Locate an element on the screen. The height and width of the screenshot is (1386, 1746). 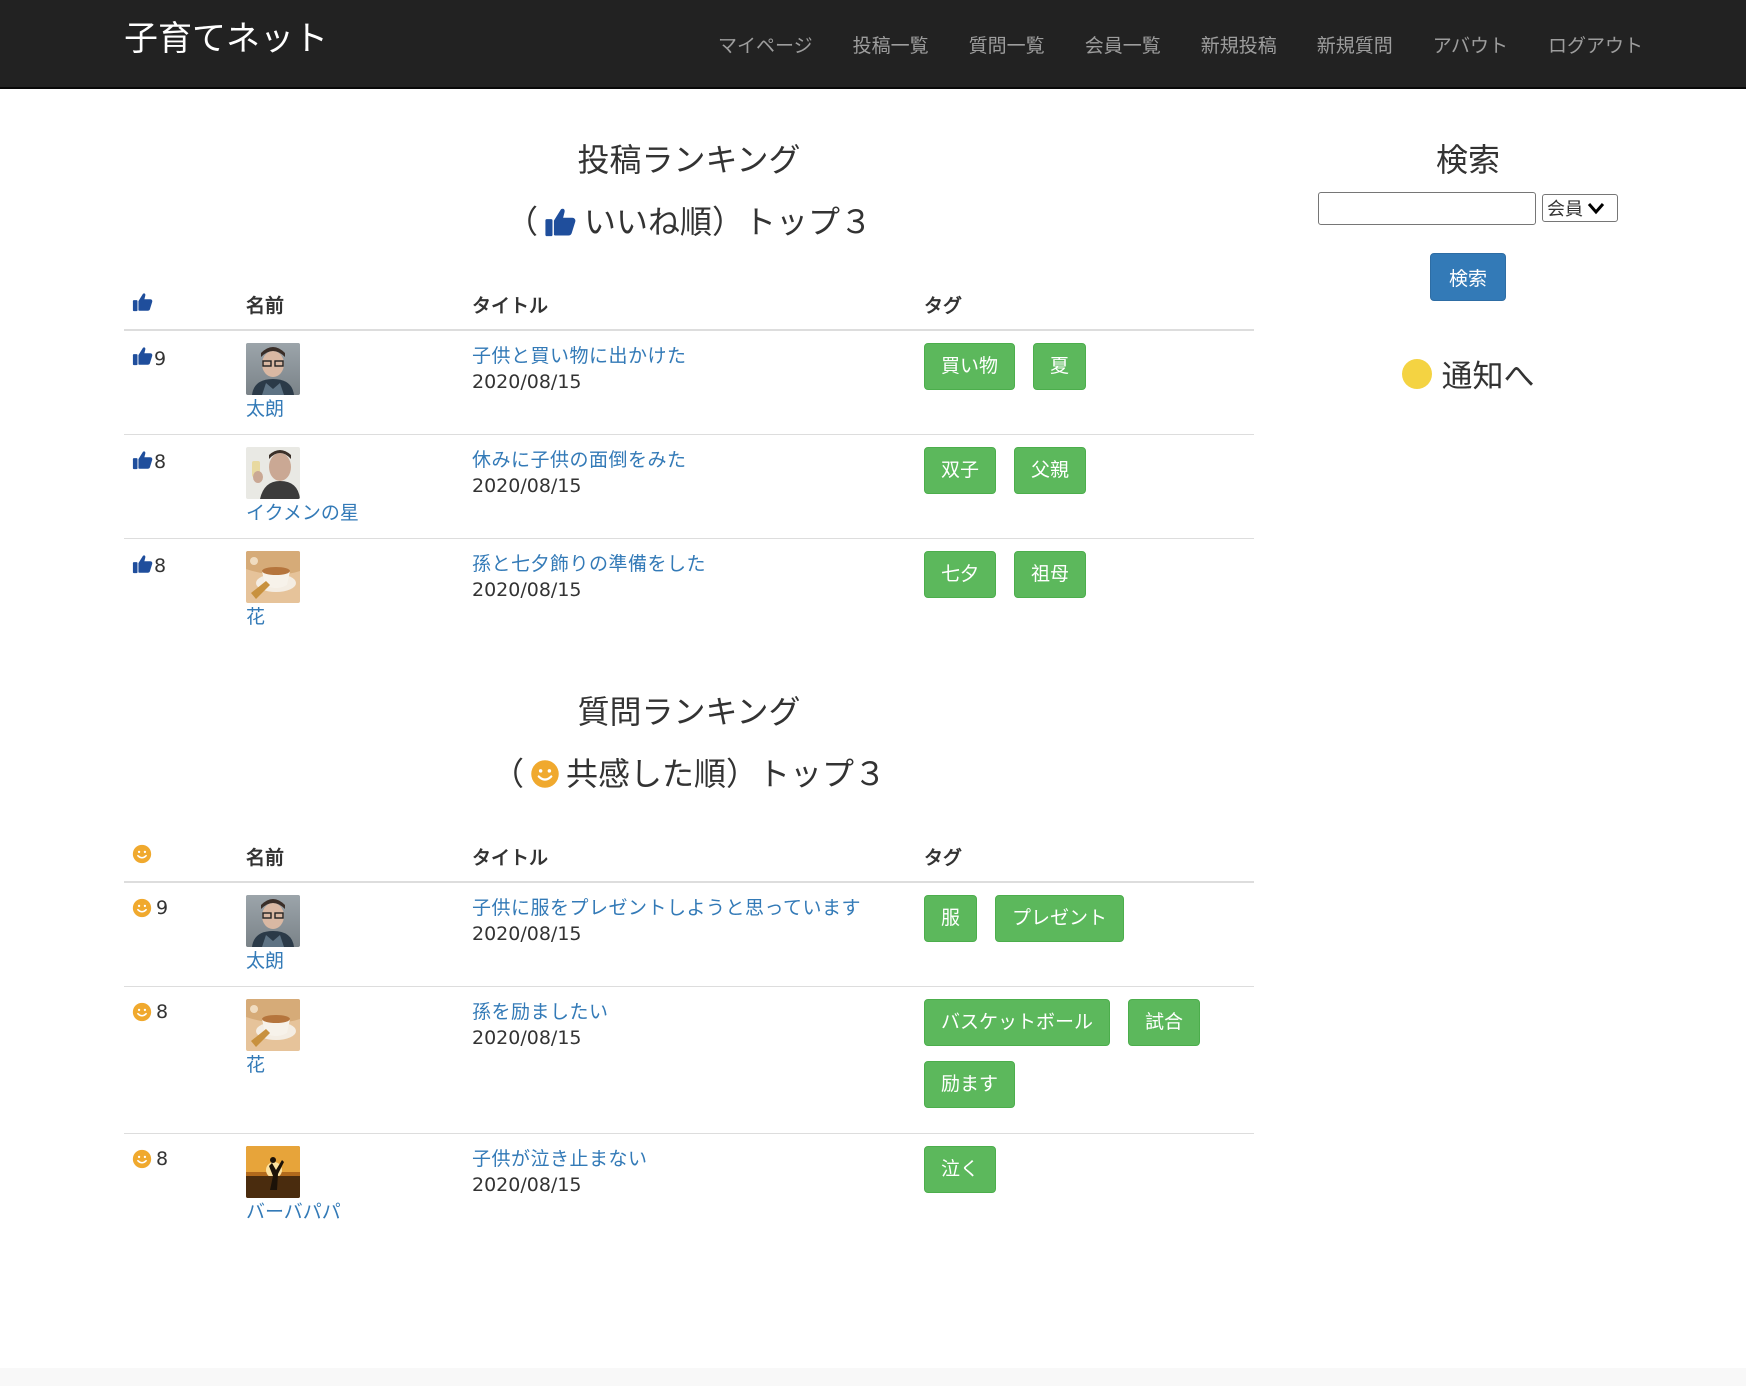
brand-logo: 子育てネット is located at coordinates (226, 39).